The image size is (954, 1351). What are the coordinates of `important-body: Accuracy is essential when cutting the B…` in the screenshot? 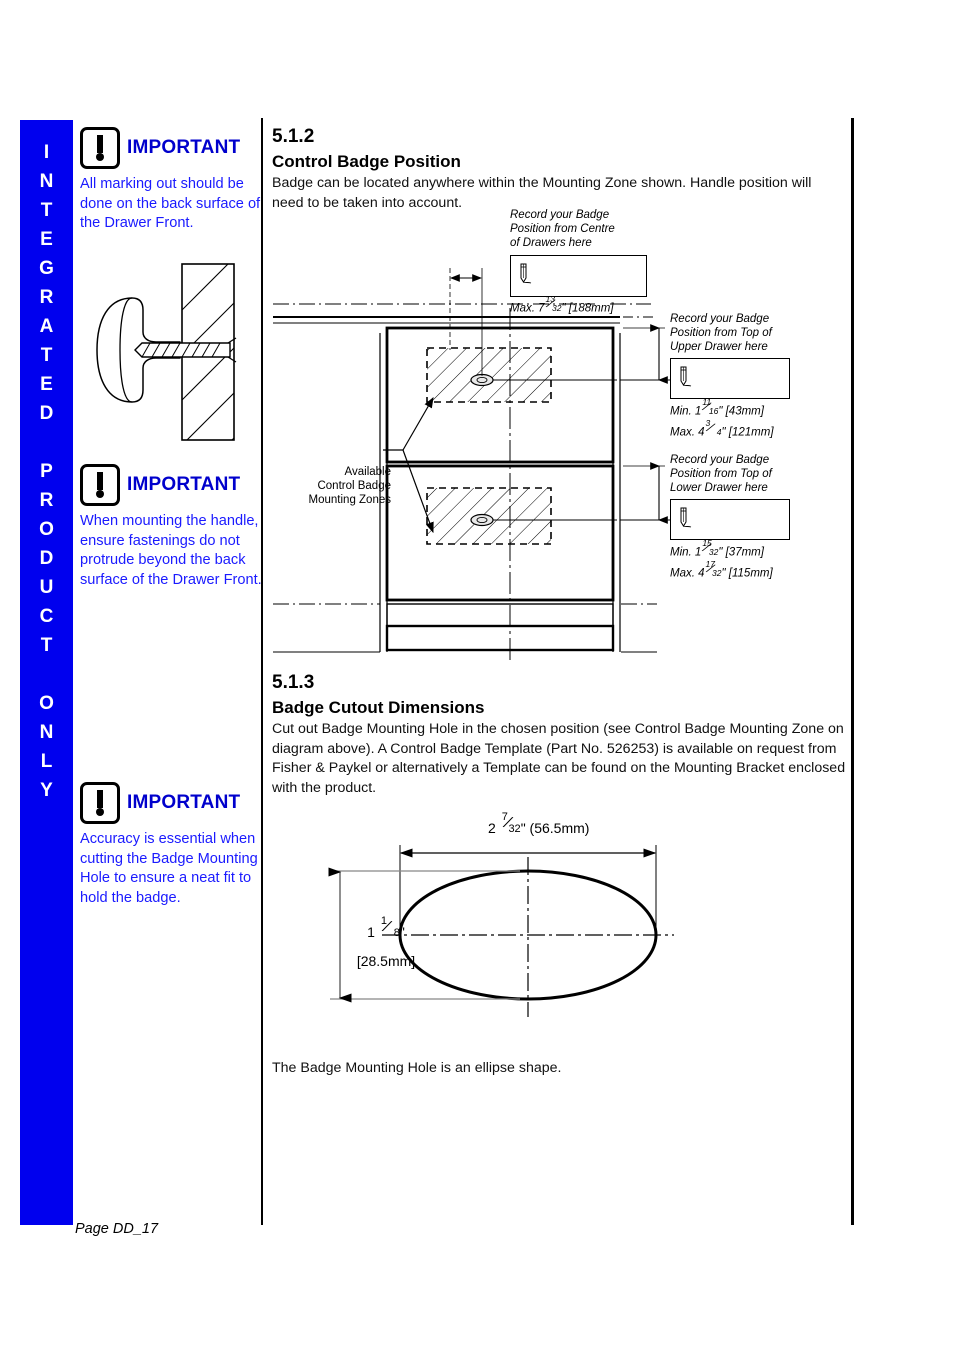 It's located at (169, 868).